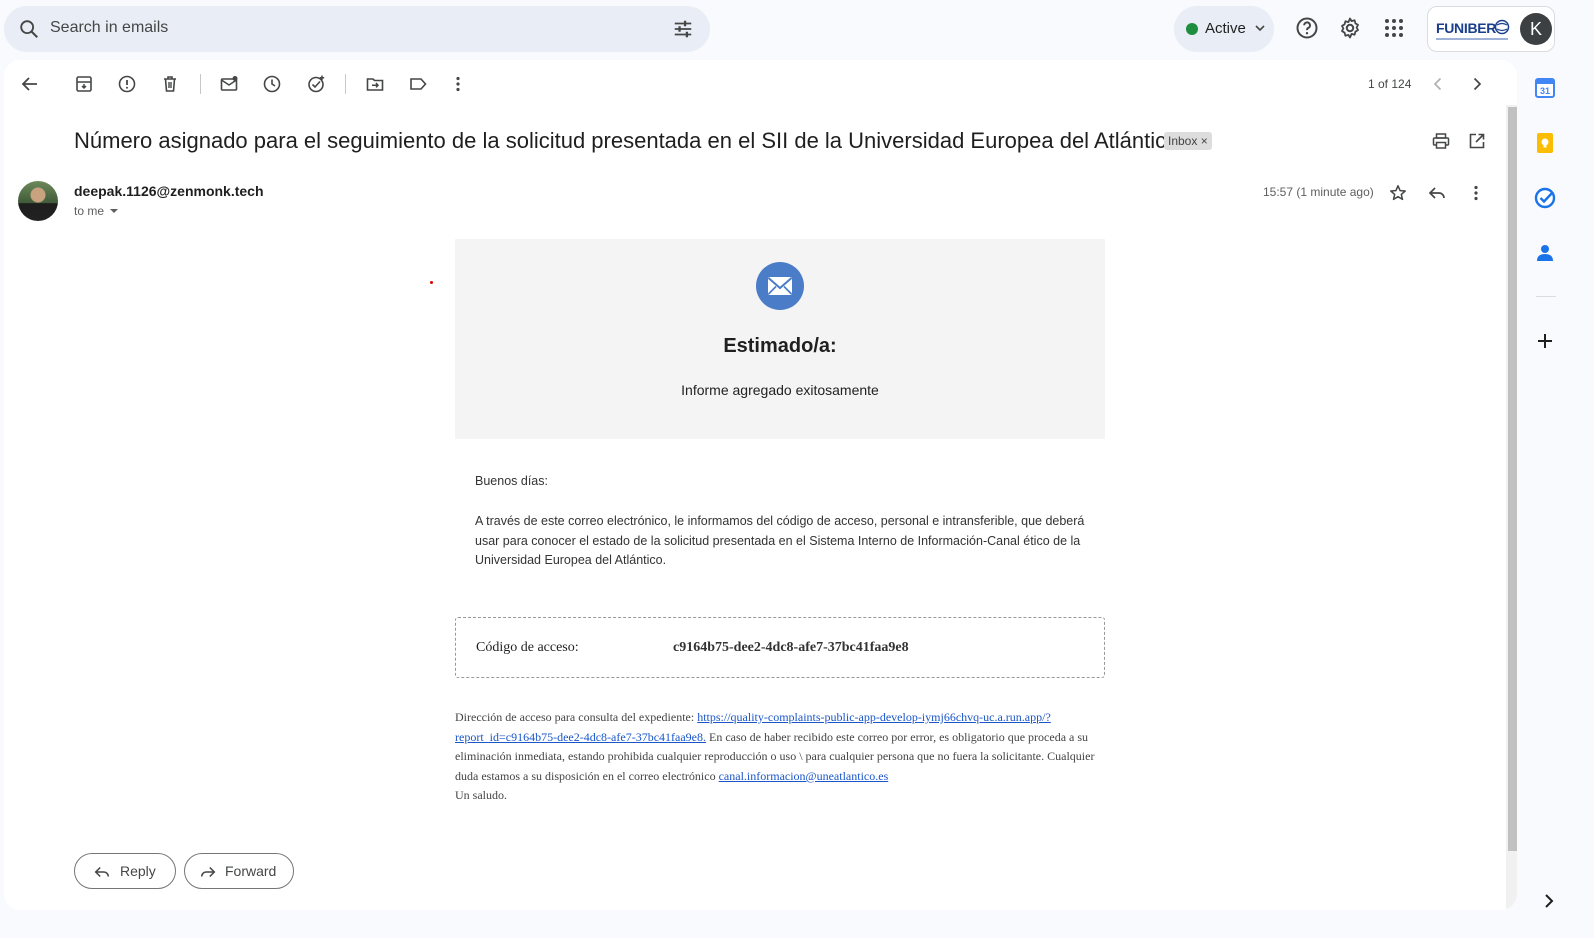 The height and width of the screenshot is (938, 1594). Describe the element at coordinates (1545, 198) in the screenshot. I see `tasks-icon` at that location.